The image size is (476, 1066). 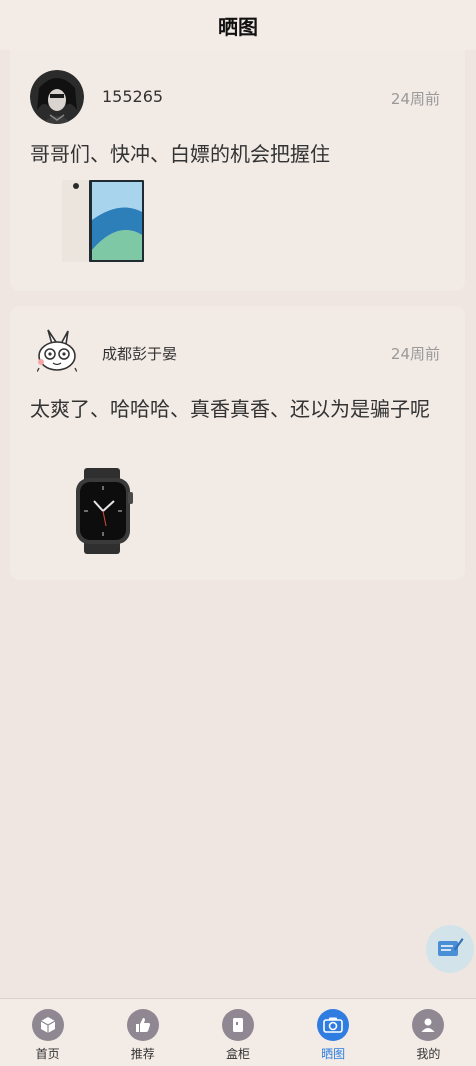 I want to click on tab-label: 盒柜, so click(x=237, y=1054).